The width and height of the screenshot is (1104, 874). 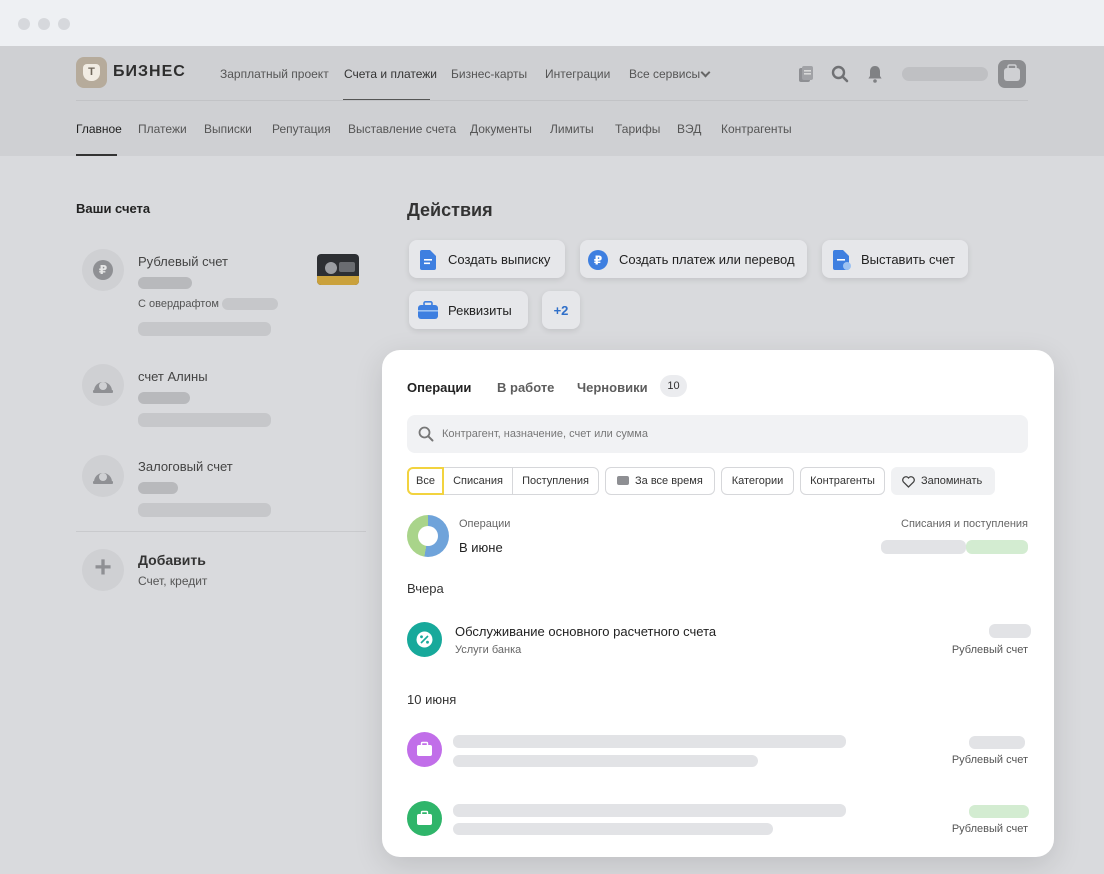 What do you see at coordinates (24, 24) in the screenshot?
I see `window-close-dot` at bounding box center [24, 24].